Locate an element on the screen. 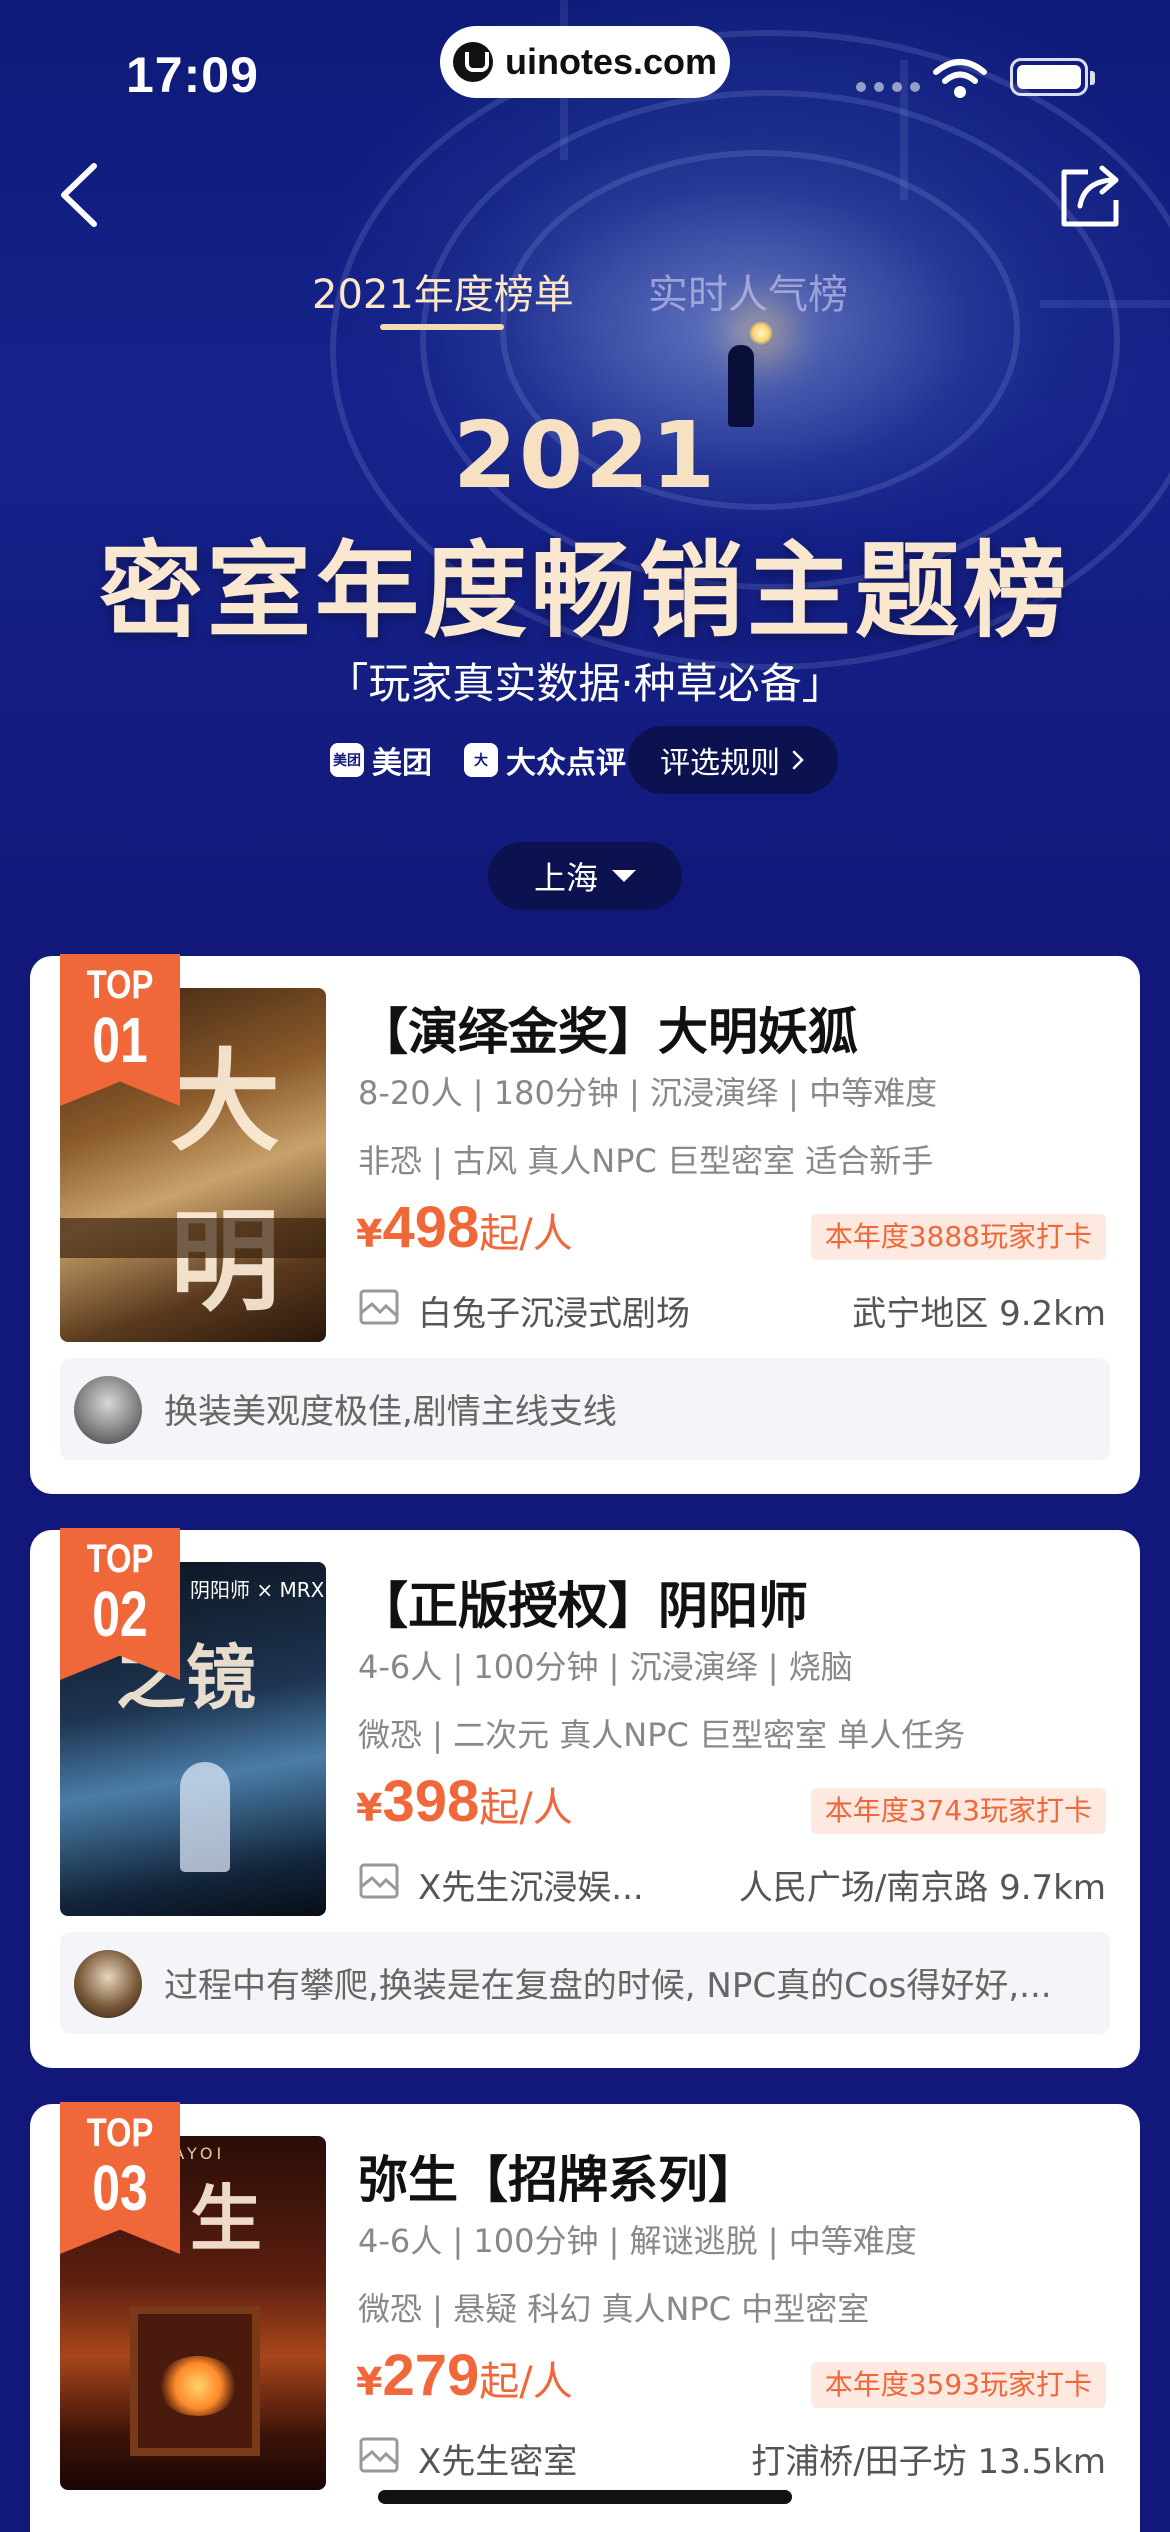 The width and height of the screenshot is (1170, 2532). theme-tags: 微恐 | 悬疑 科幻 真人NPC 中型密室 is located at coordinates (614, 2309).